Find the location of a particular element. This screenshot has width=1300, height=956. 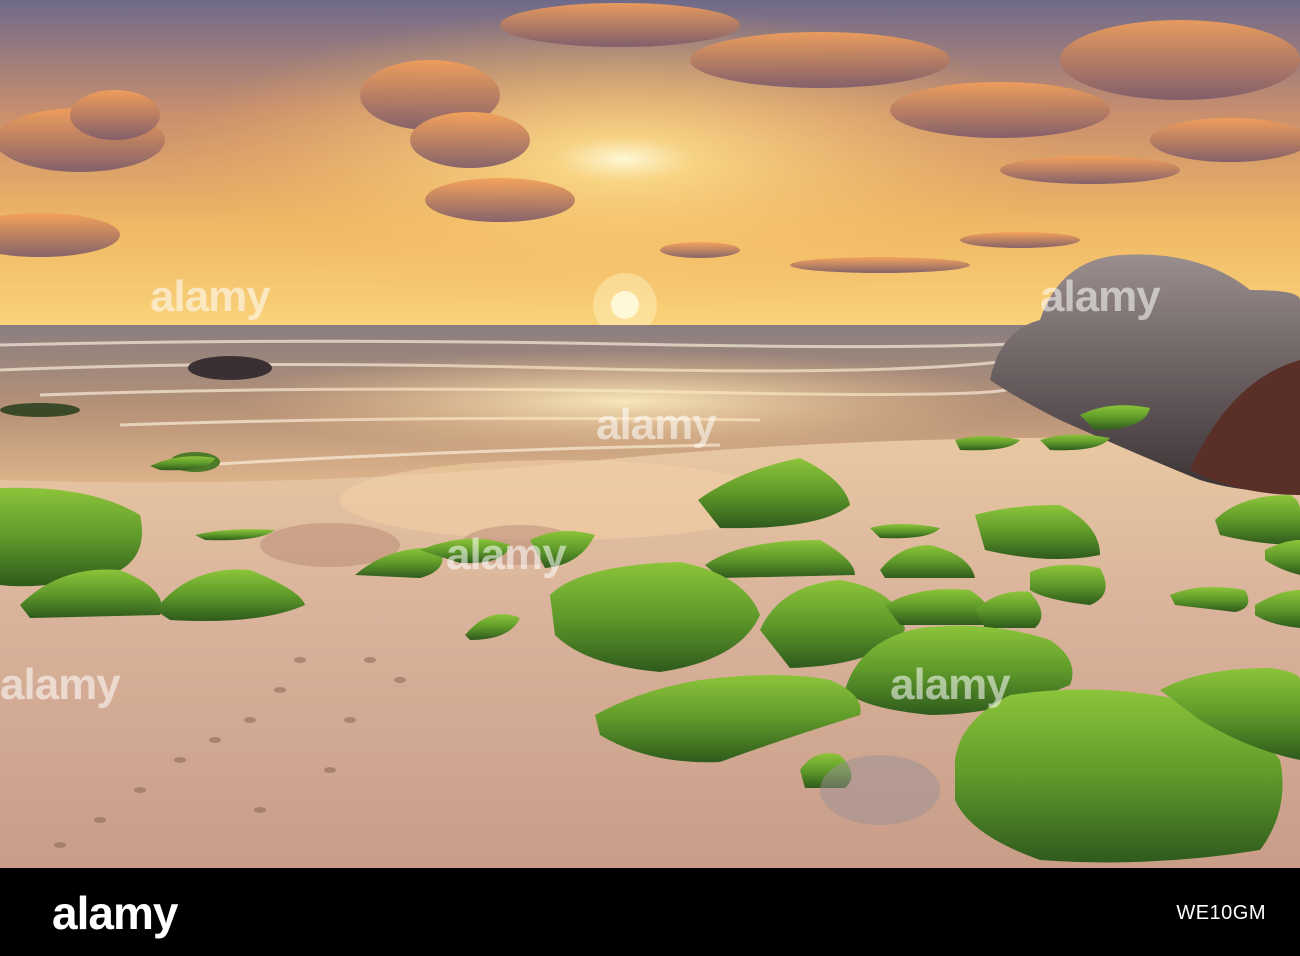

tide-pool is located at coordinates (880, 790).